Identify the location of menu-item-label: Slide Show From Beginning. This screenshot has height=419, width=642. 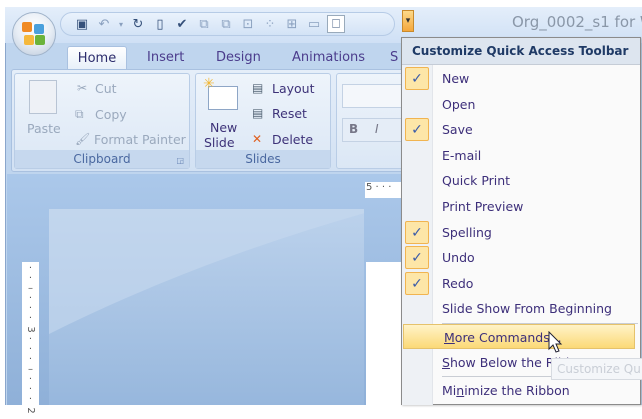
(527, 309).